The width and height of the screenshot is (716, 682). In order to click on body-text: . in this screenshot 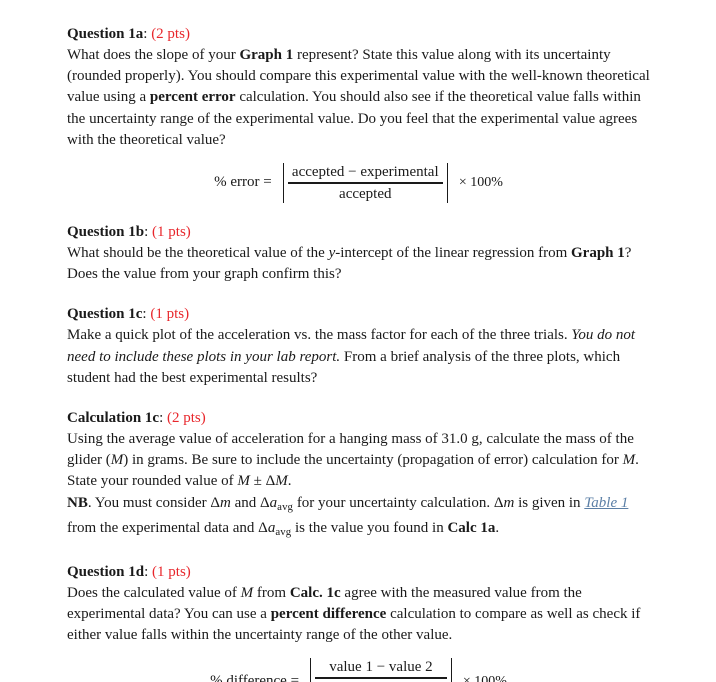, I will do `click(289, 481)`.